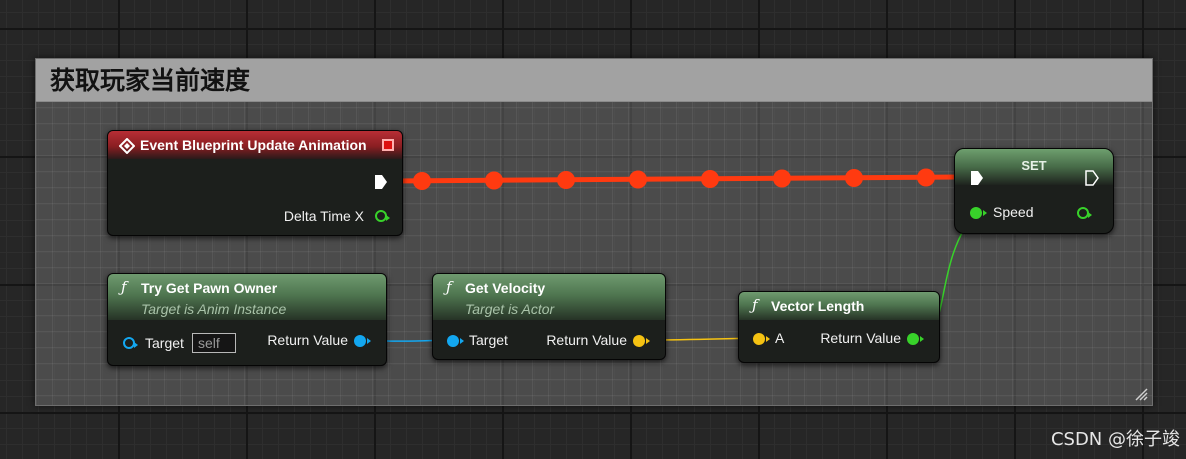 This screenshot has width=1186, height=459. What do you see at coordinates (818, 306) in the screenshot?
I see `node-title: Vector Length` at bounding box center [818, 306].